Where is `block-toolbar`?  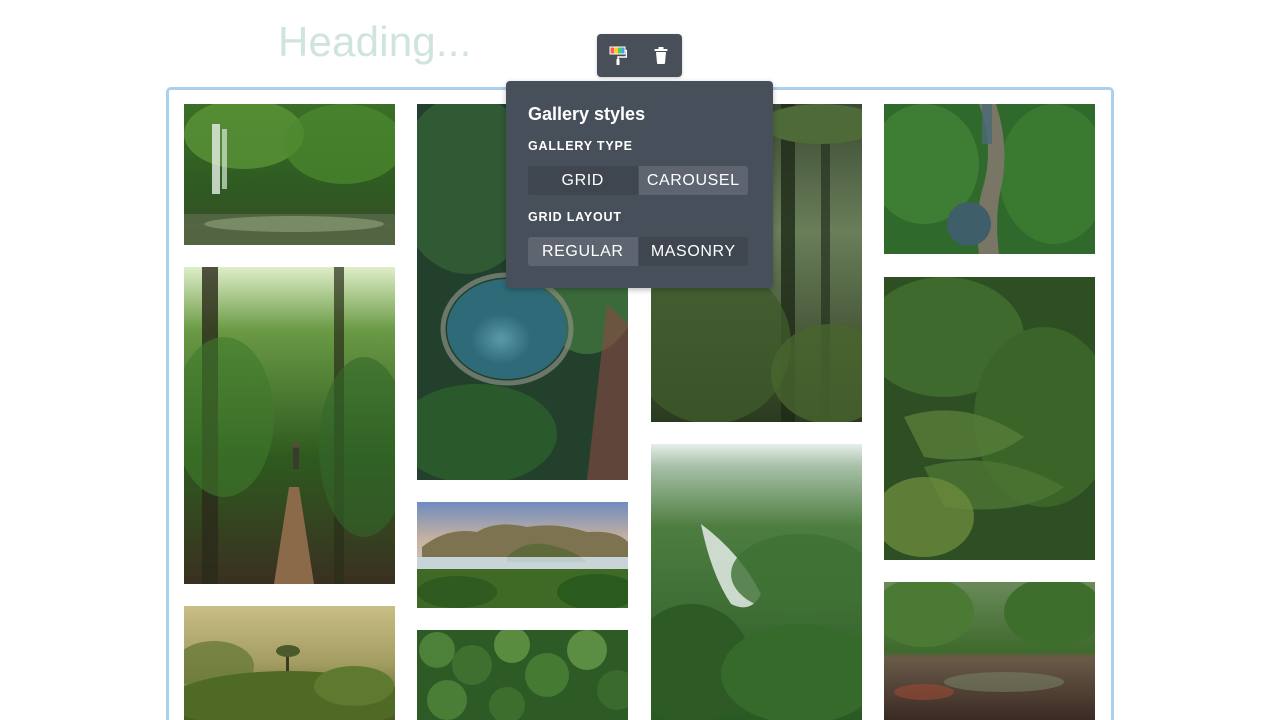 block-toolbar is located at coordinates (639, 55).